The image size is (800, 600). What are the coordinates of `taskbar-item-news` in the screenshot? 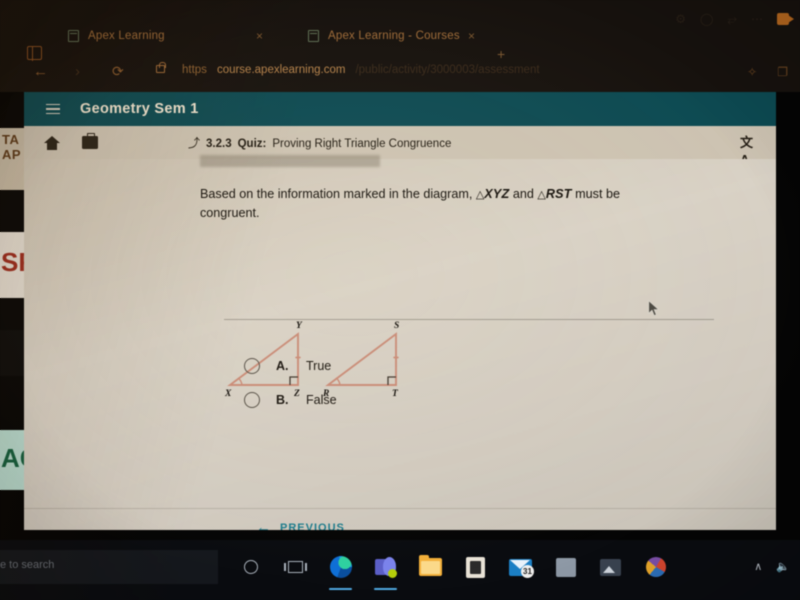 It's located at (565, 567).